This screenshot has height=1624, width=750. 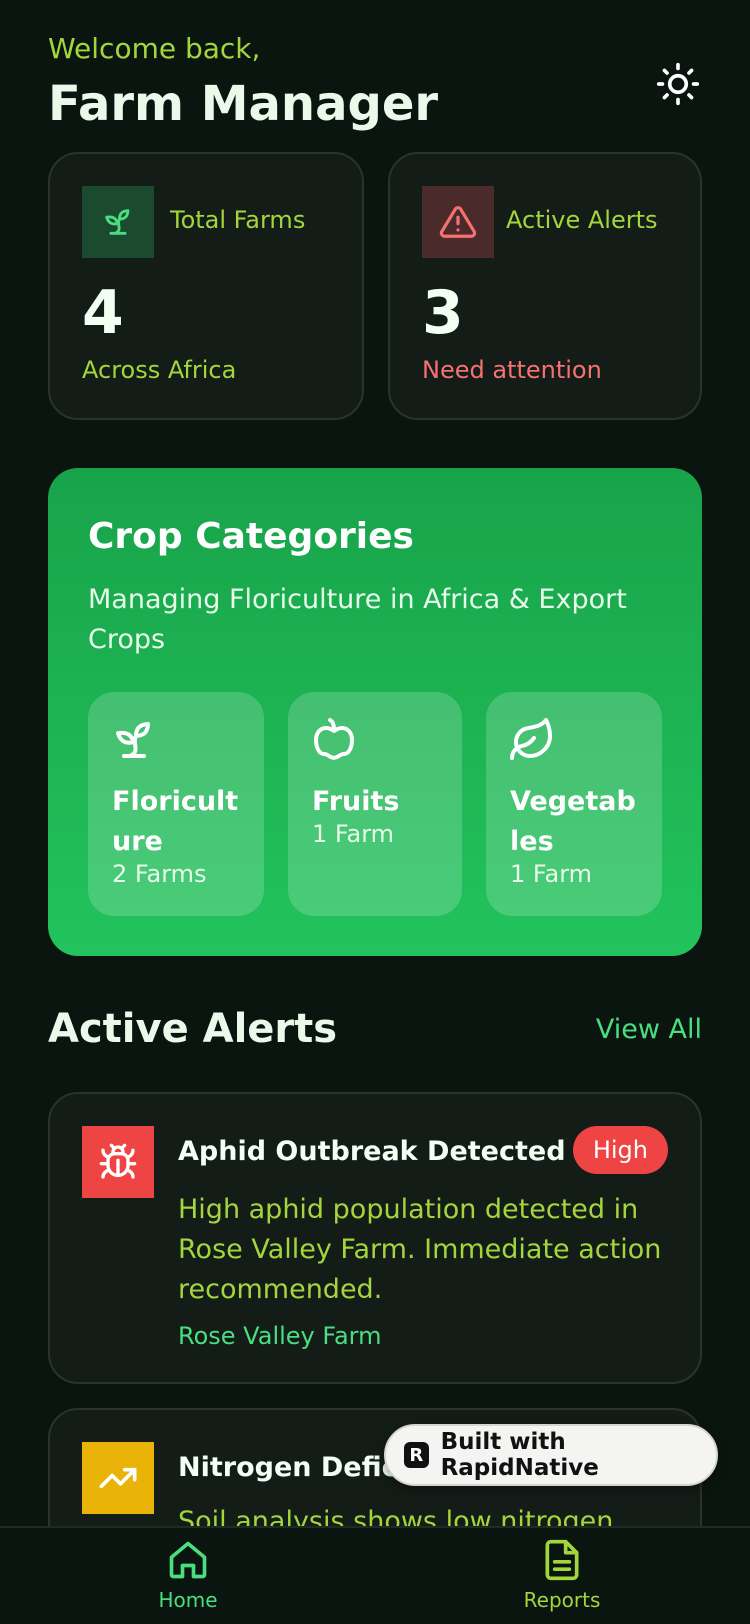 I want to click on crop-tile-name: Vegetables, so click(x=573, y=821).